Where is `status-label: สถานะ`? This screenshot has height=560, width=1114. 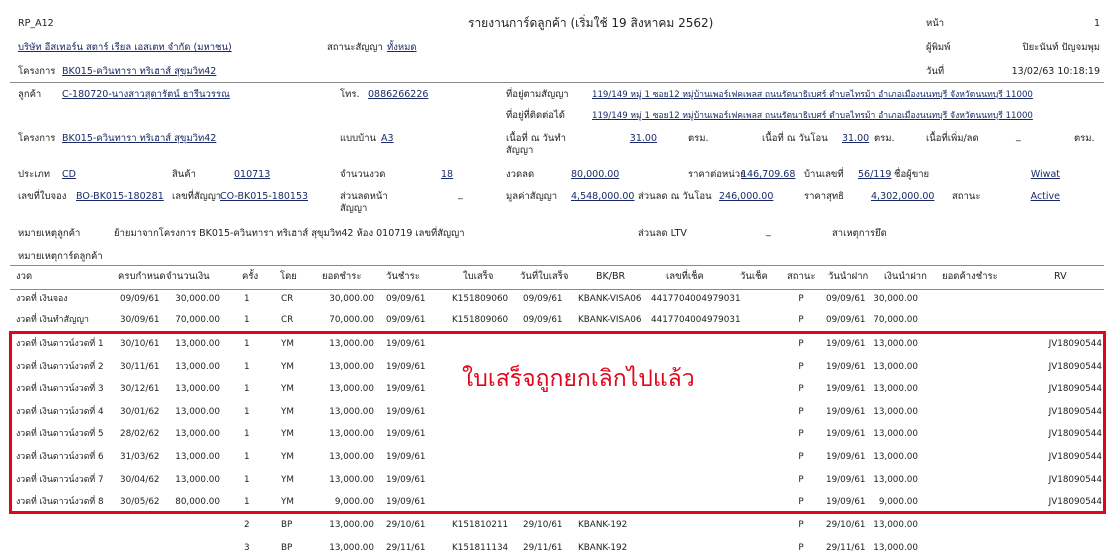 status-label: สถานะ is located at coordinates (966, 196).